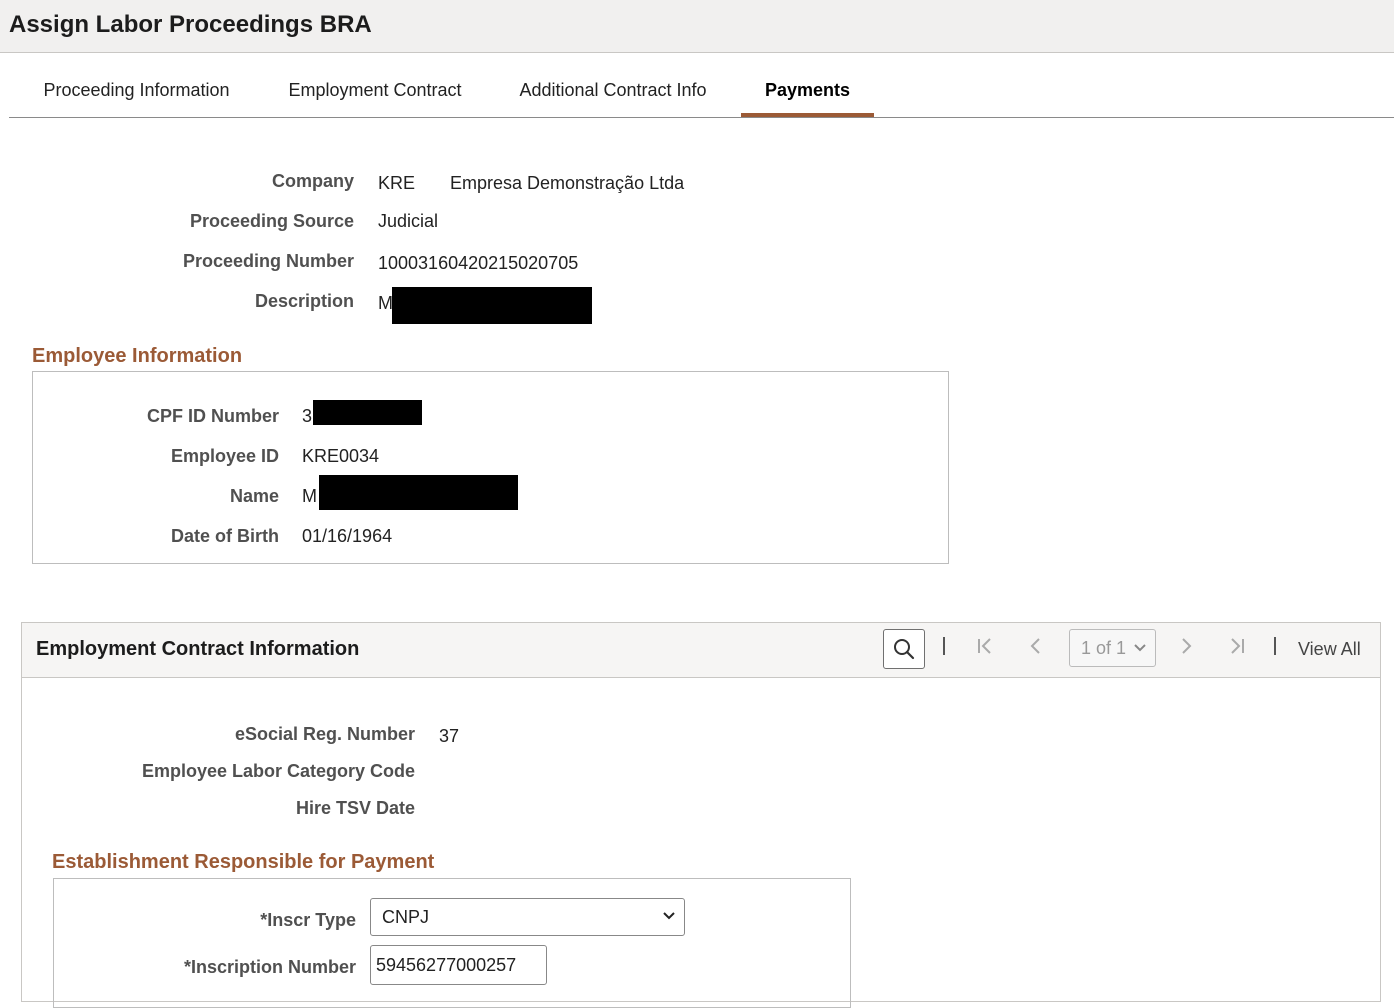 This screenshot has height=1008, width=1394. I want to click on labor-category-code-label: Employee Labor Category Code, so click(278, 771).